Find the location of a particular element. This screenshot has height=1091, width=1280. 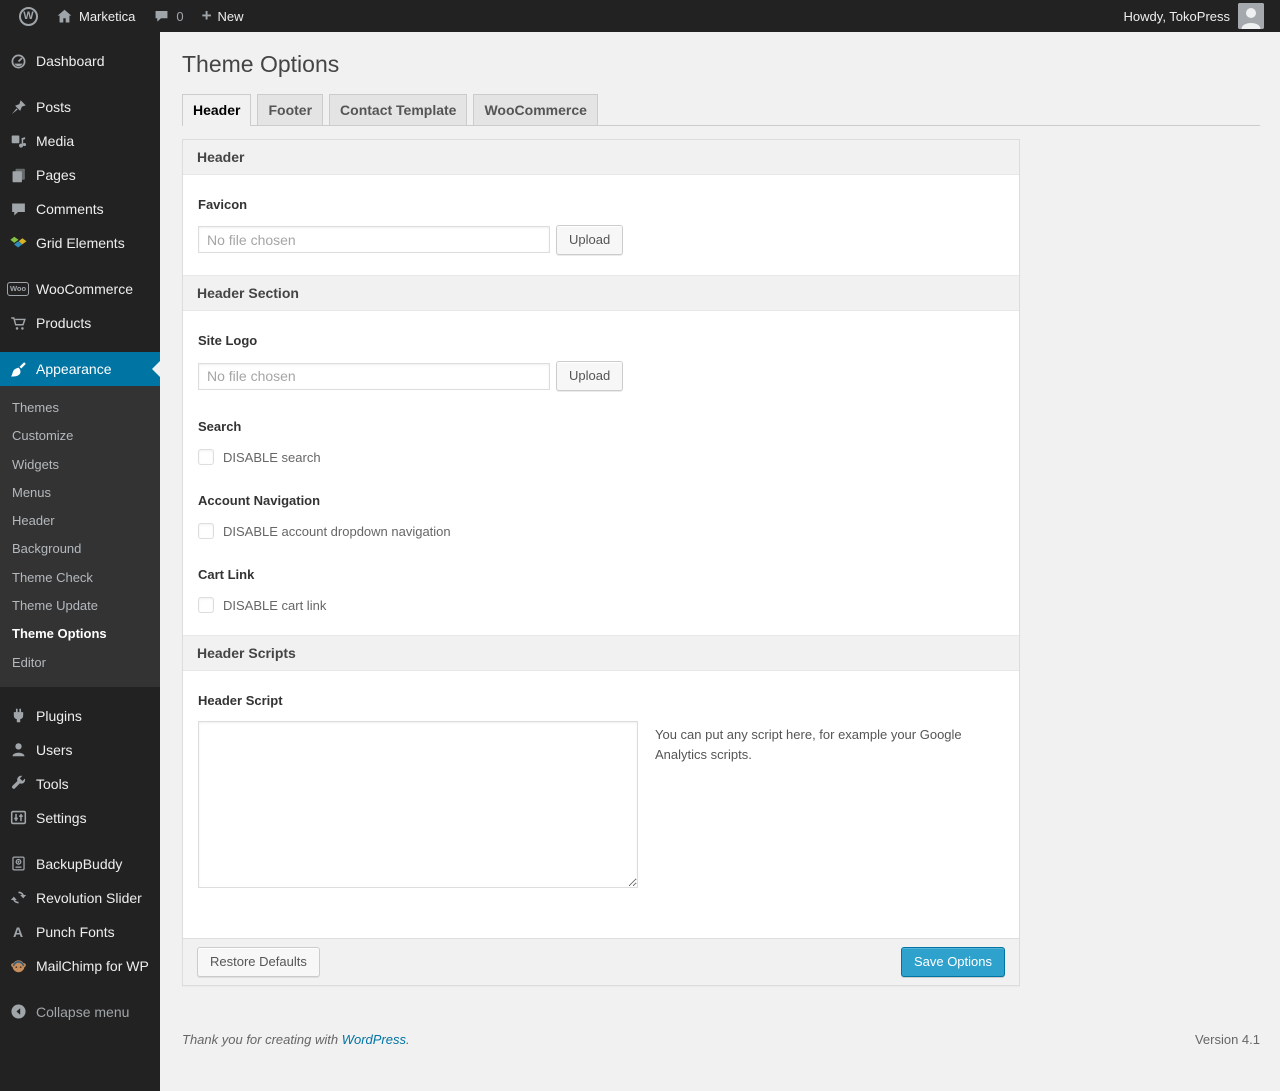

tab-contact-template: Contact Template is located at coordinates (398, 109).